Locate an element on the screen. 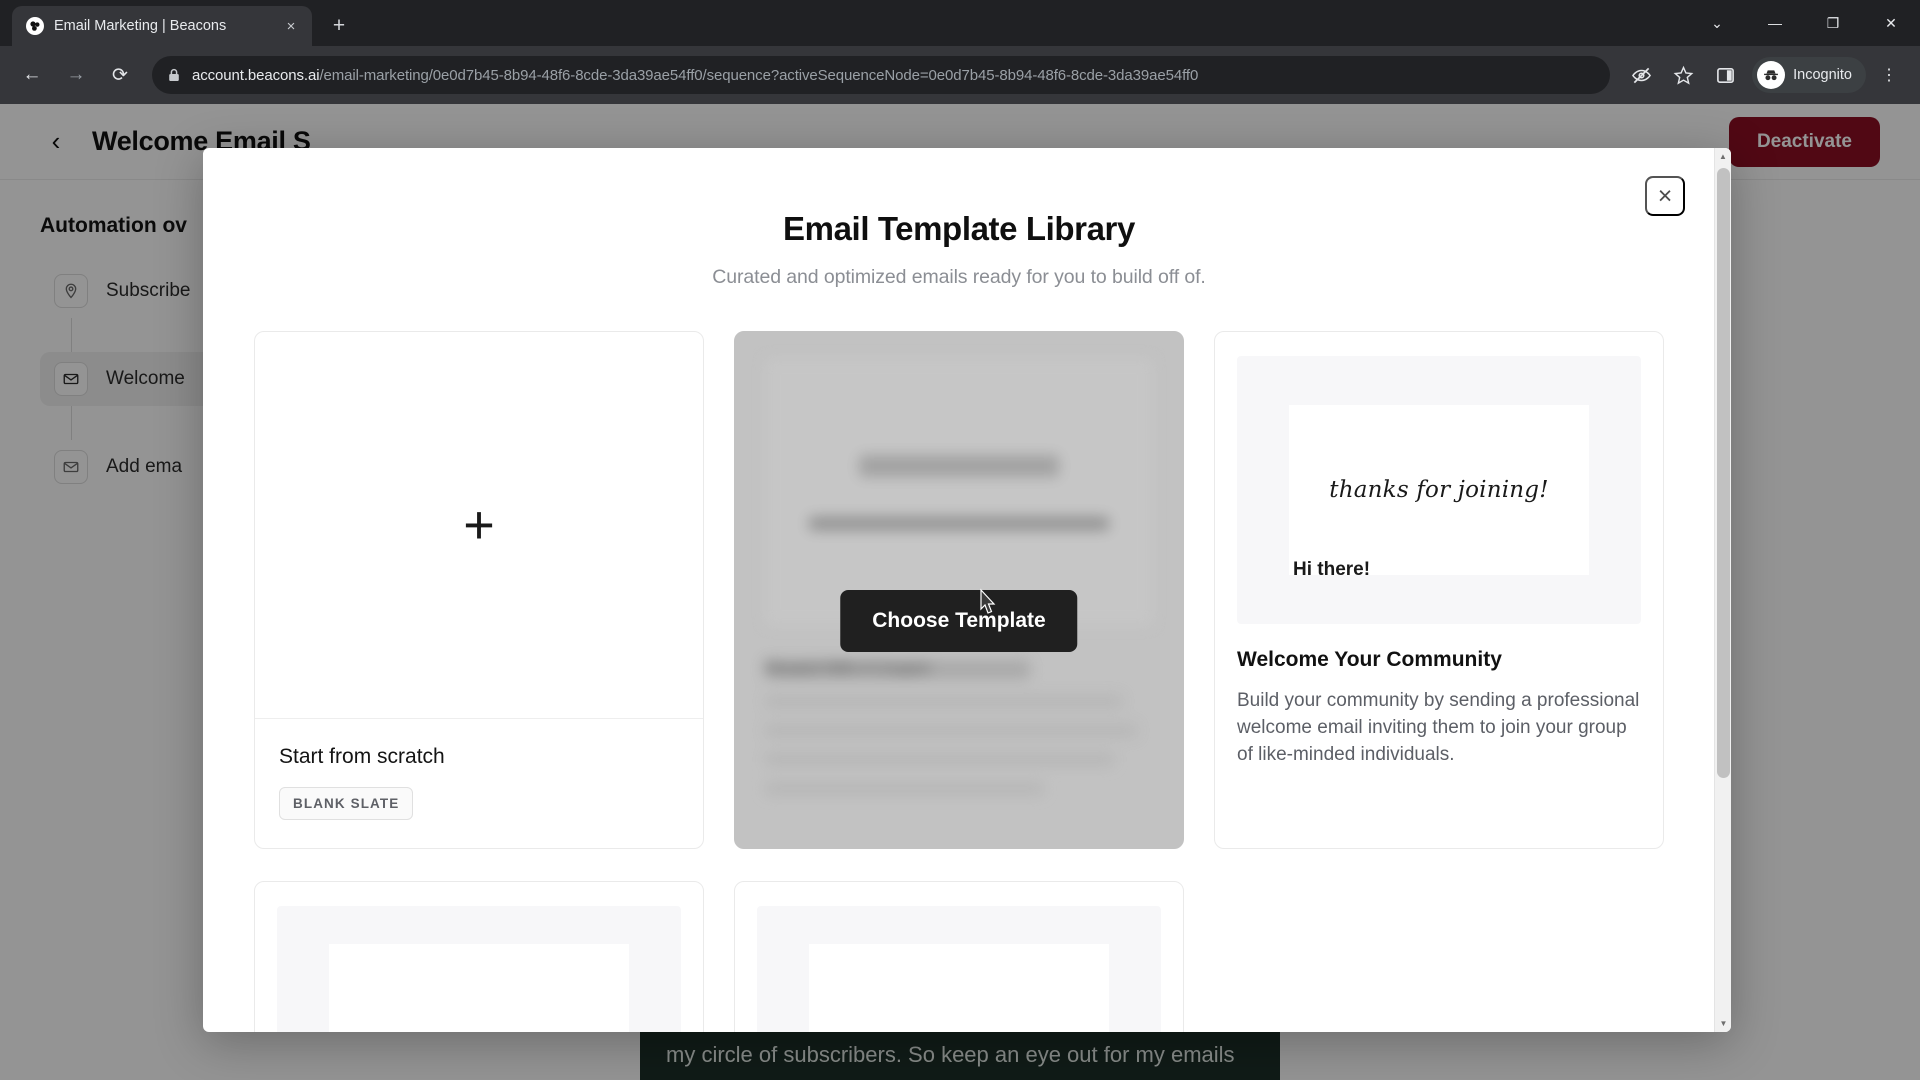  eye-slash-icon is located at coordinates (1641, 75).